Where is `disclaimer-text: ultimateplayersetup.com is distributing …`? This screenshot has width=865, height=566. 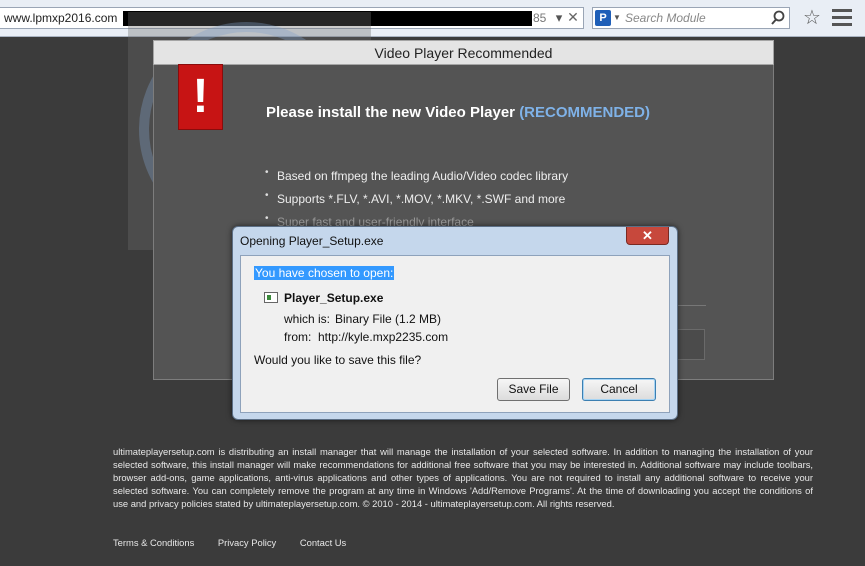 disclaimer-text: ultimateplayersetup.com is distributing … is located at coordinates (463, 477).